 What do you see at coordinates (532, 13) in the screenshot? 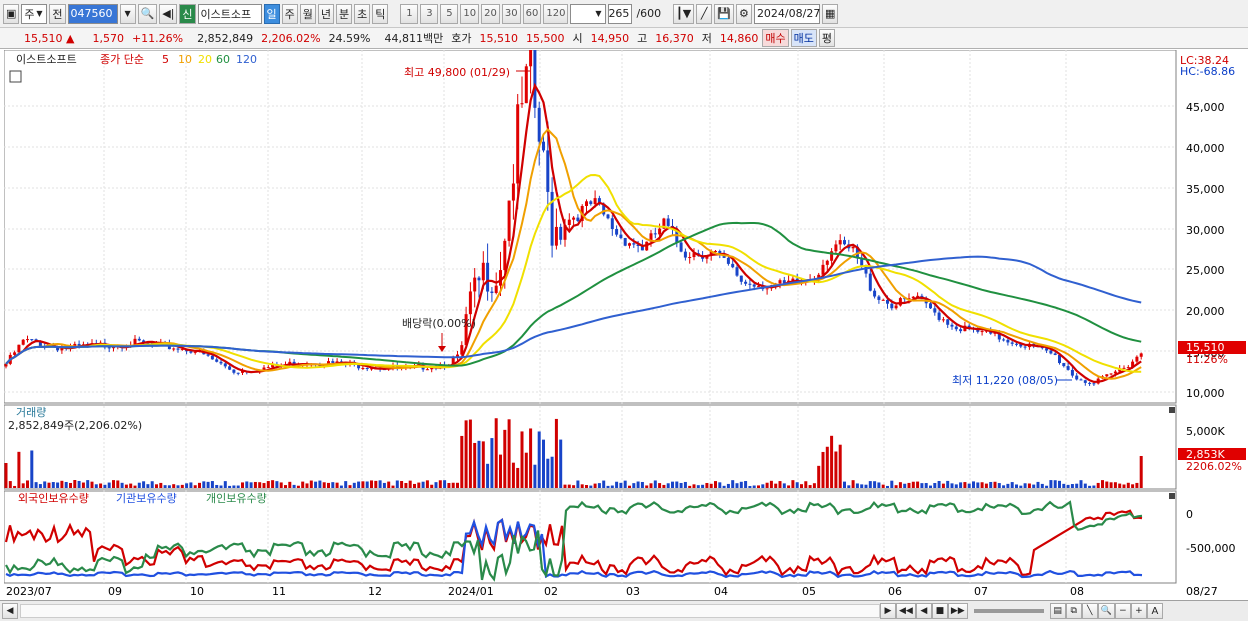
I see `minute-60: 60` at bounding box center [532, 13].